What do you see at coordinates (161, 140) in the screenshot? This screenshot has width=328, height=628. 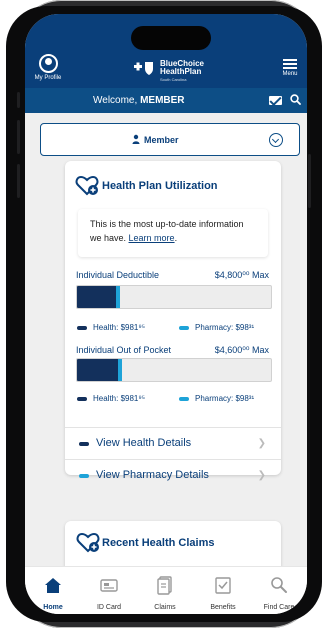 I see `member-label: Member` at bounding box center [161, 140].